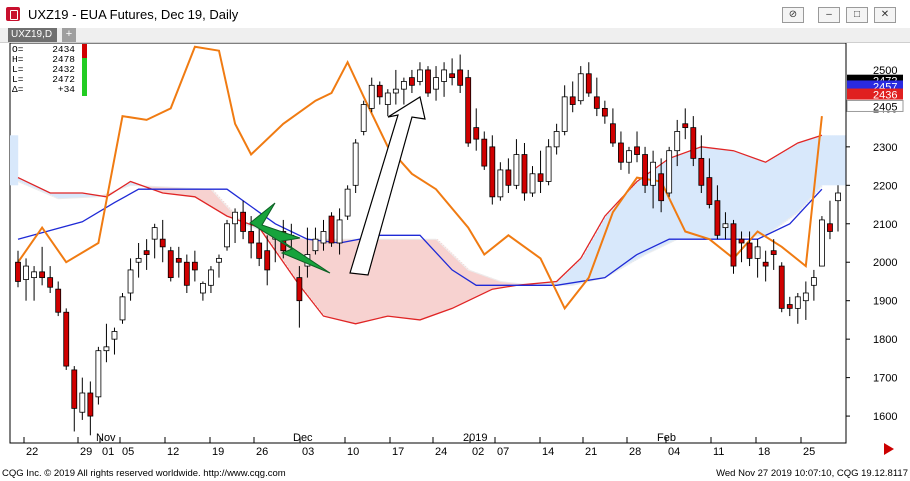 The height and width of the screenshot is (481, 910). Describe the element at coordinates (885, 15) in the screenshot. I see `close-button: ✕` at that location.